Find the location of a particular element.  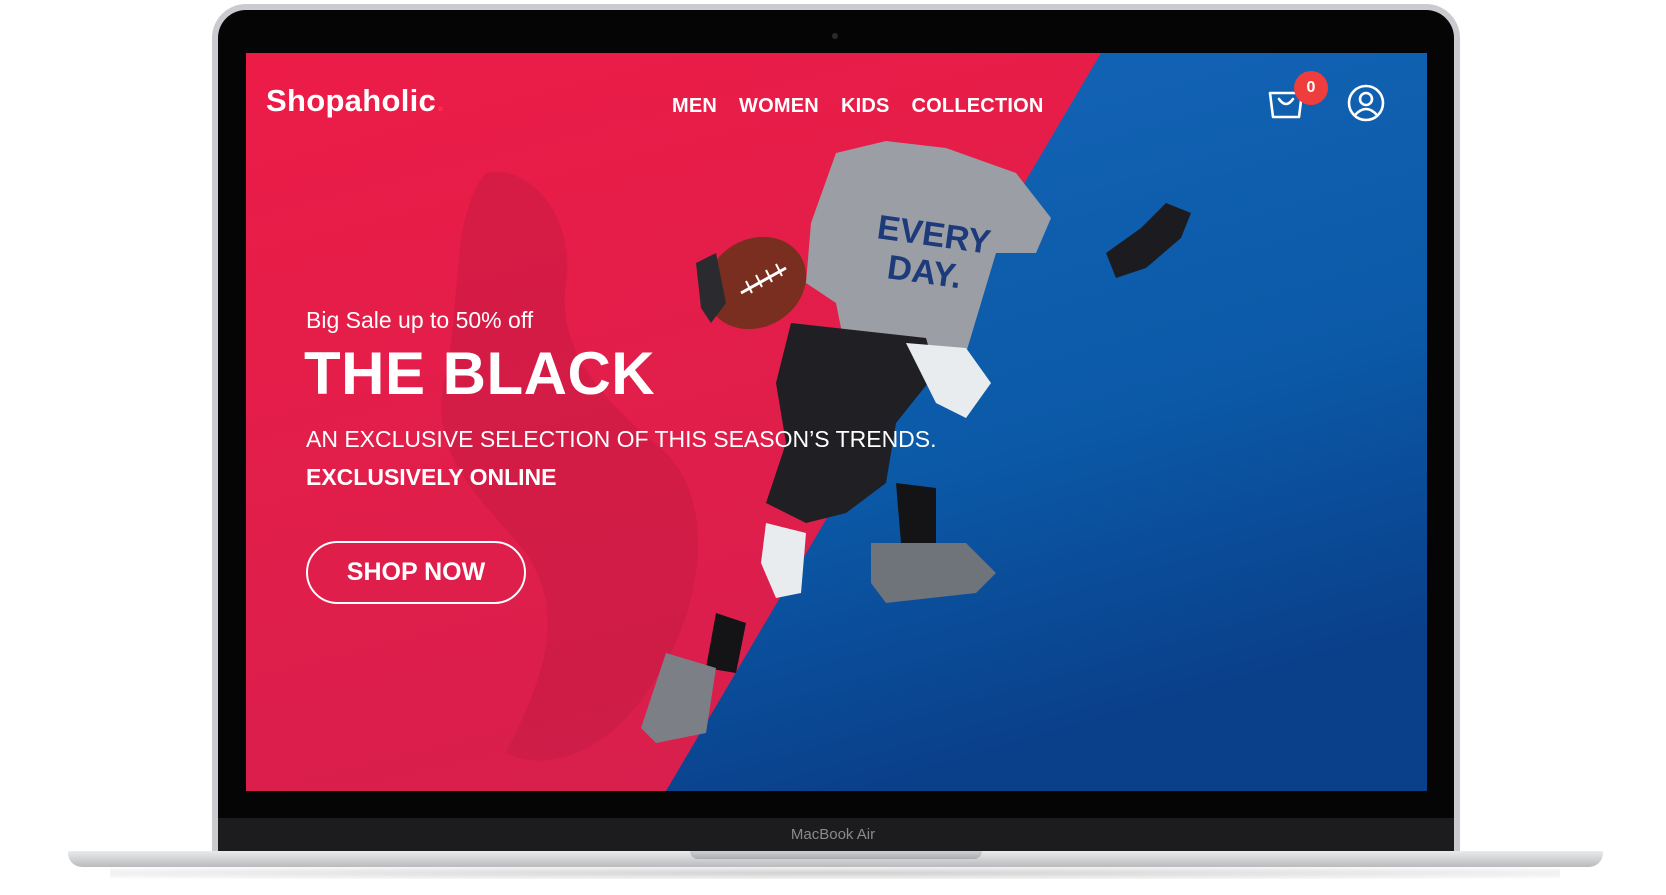

device-label: MacBook Air is located at coordinates (833, 834).